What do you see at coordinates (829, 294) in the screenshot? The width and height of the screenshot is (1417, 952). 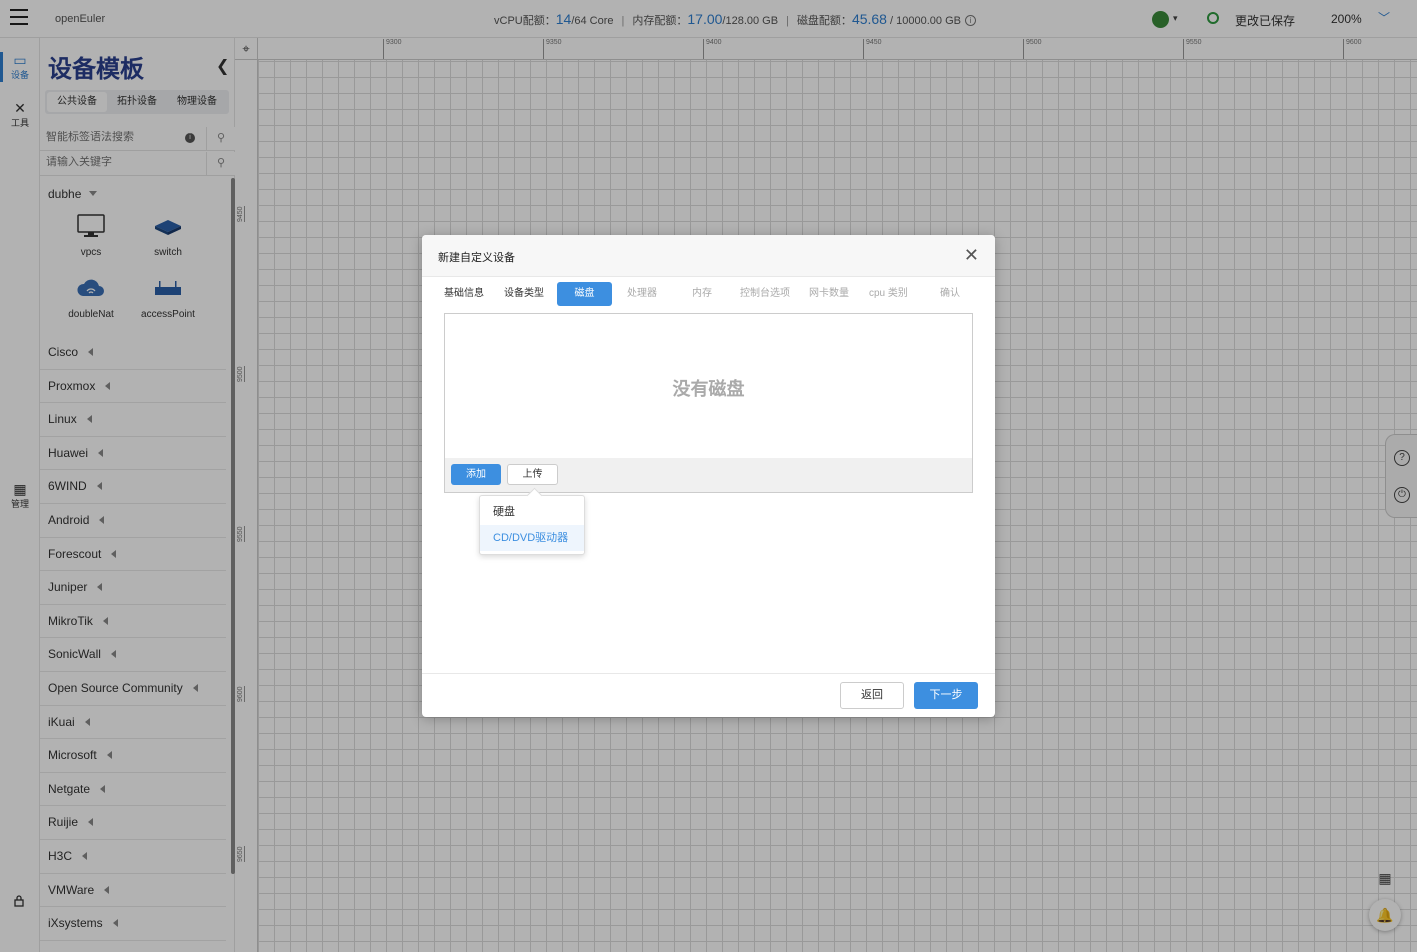 I see `step-nic-count: 网卡数量` at bounding box center [829, 294].